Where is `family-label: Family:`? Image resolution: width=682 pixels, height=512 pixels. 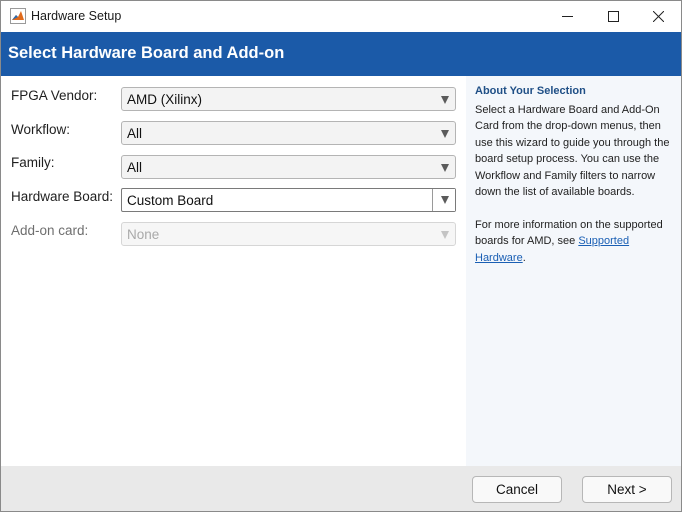
family-label: Family: is located at coordinates (33, 162).